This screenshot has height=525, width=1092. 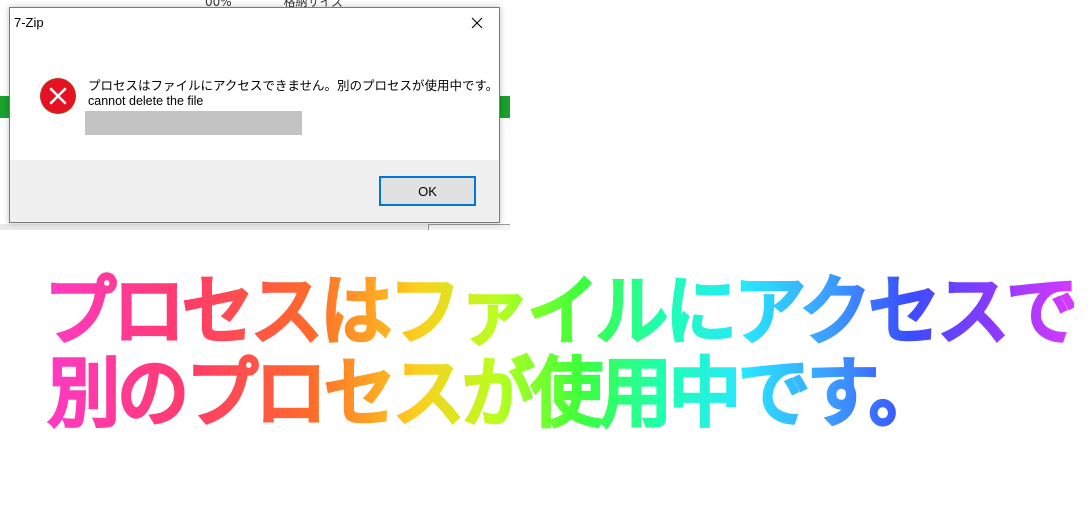 What do you see at coordinates (58, 96) in the screenshot?
I see `error-icon` at bounding box center [58, 96].